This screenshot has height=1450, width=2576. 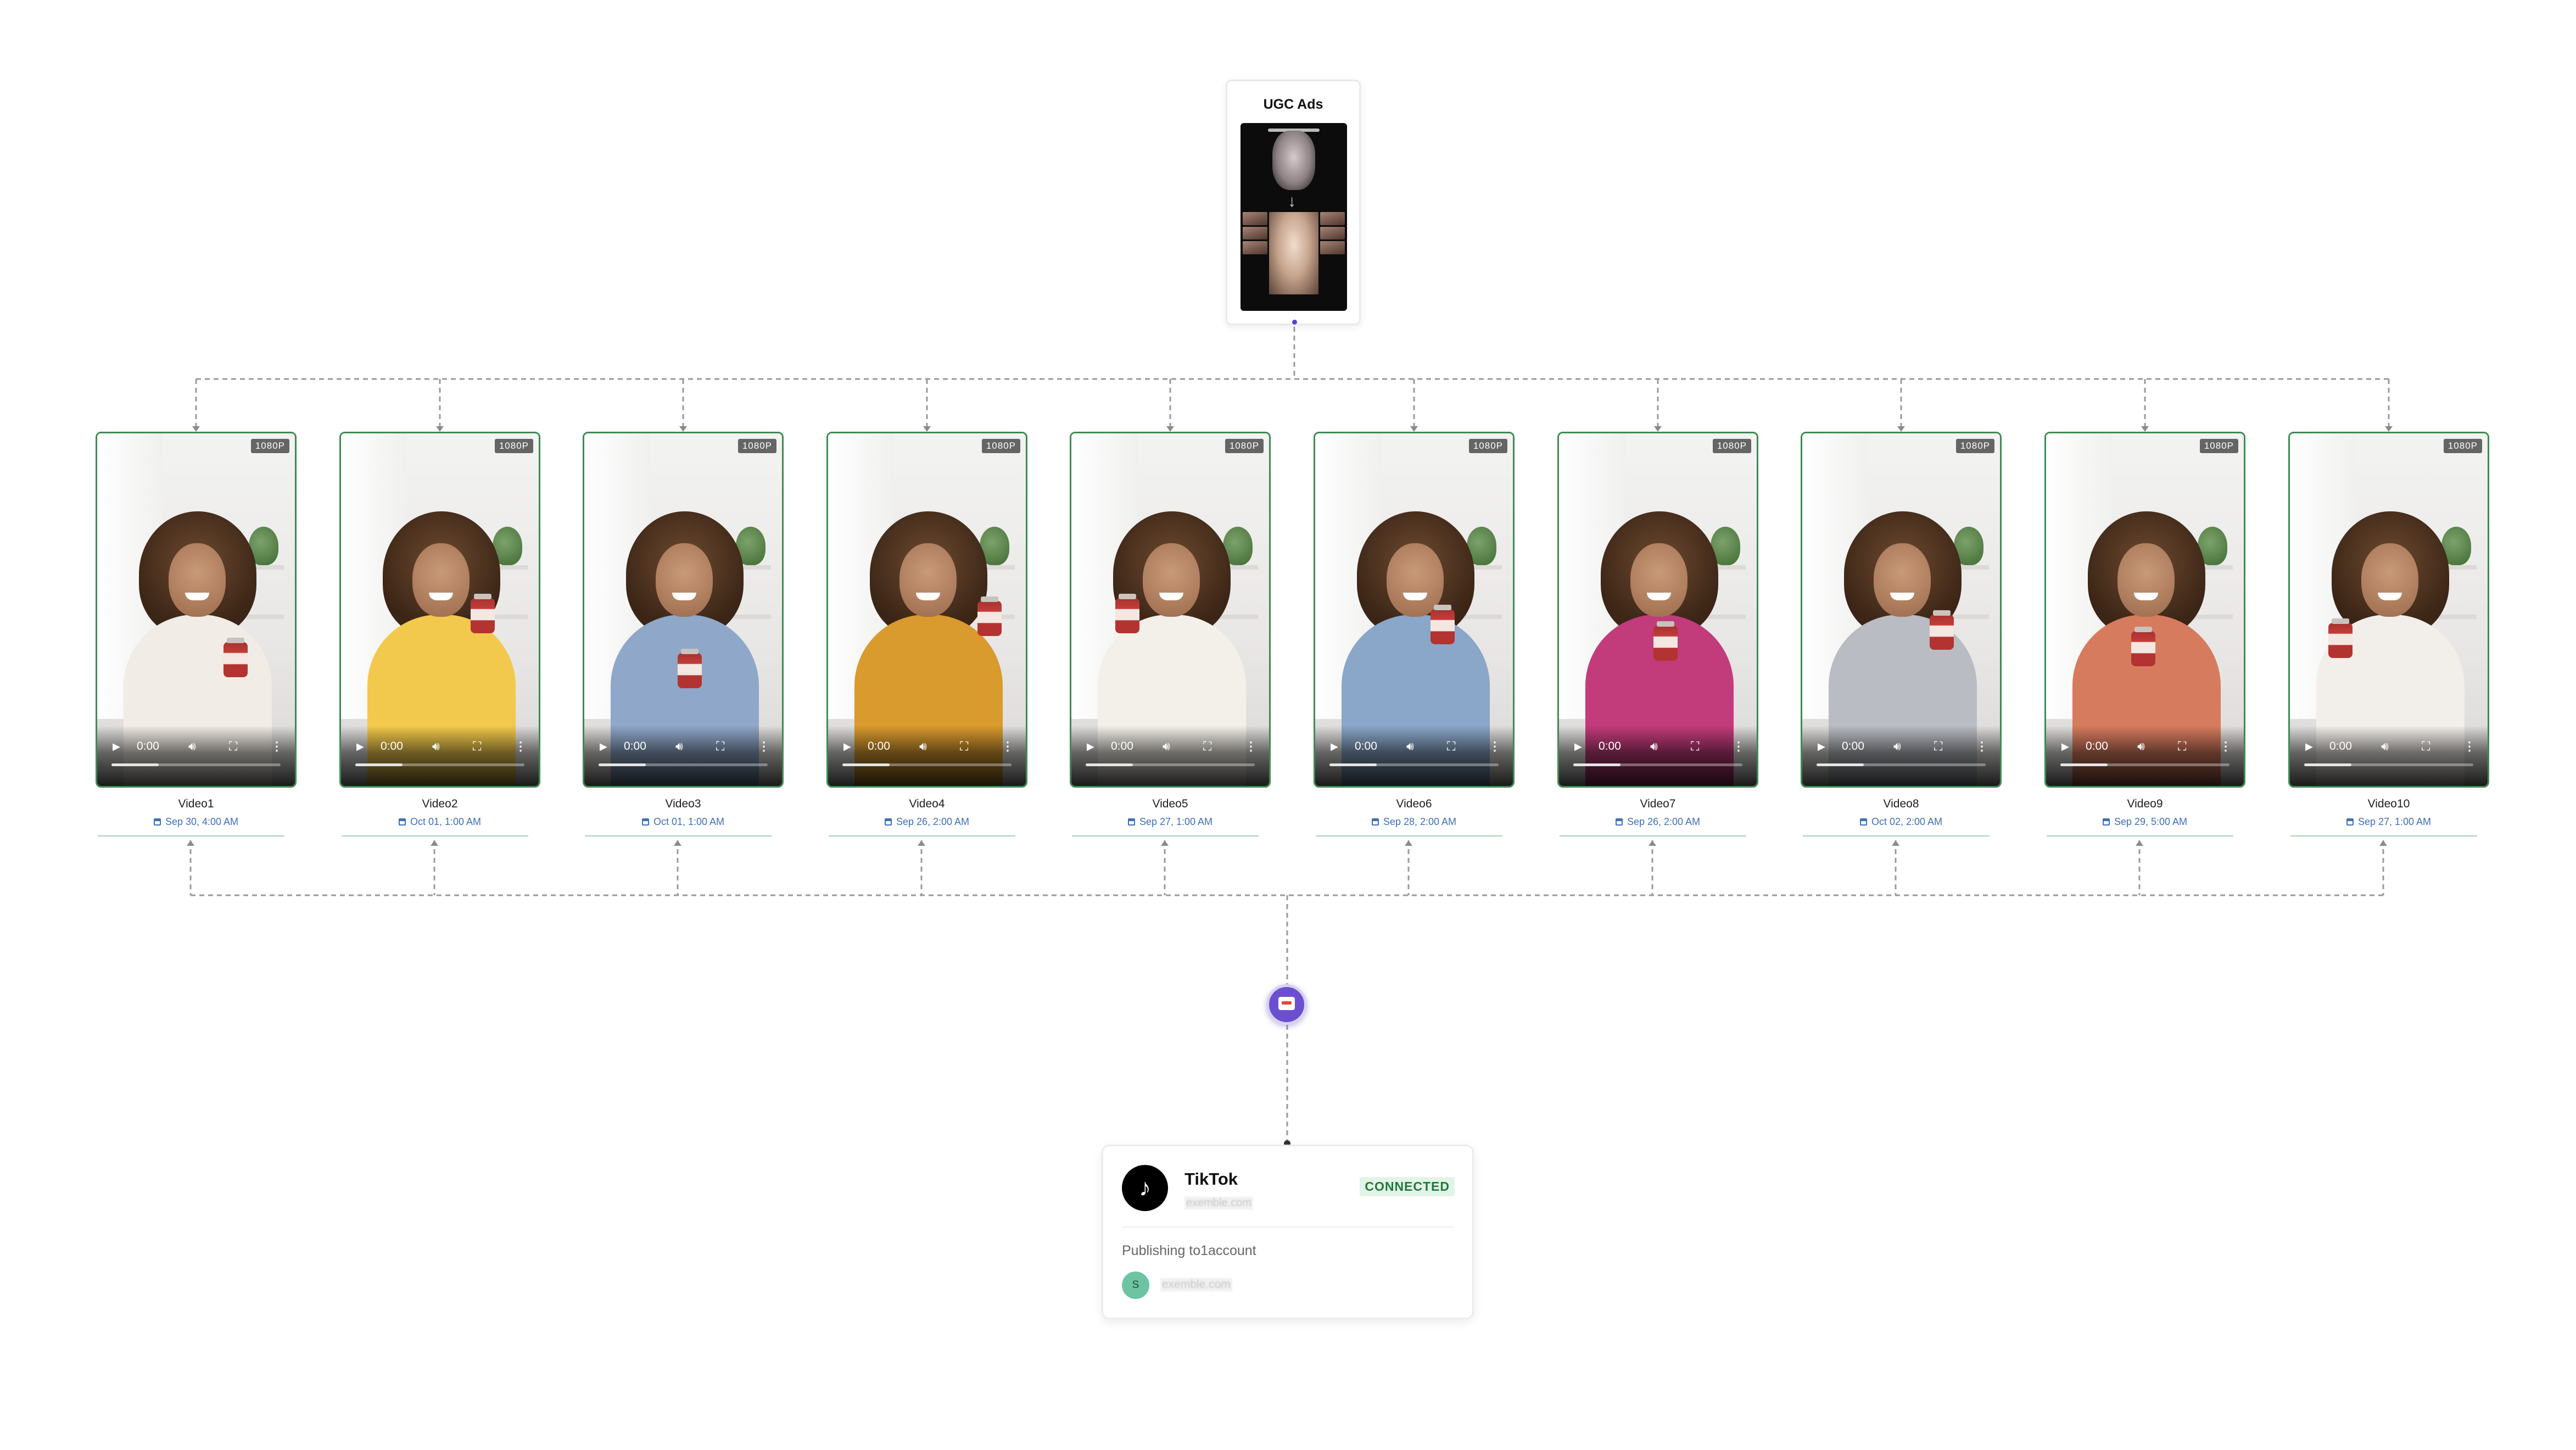 I want to click on schedule-date: Sep 28, 2:00 AM, so click(x=1415, y=822).